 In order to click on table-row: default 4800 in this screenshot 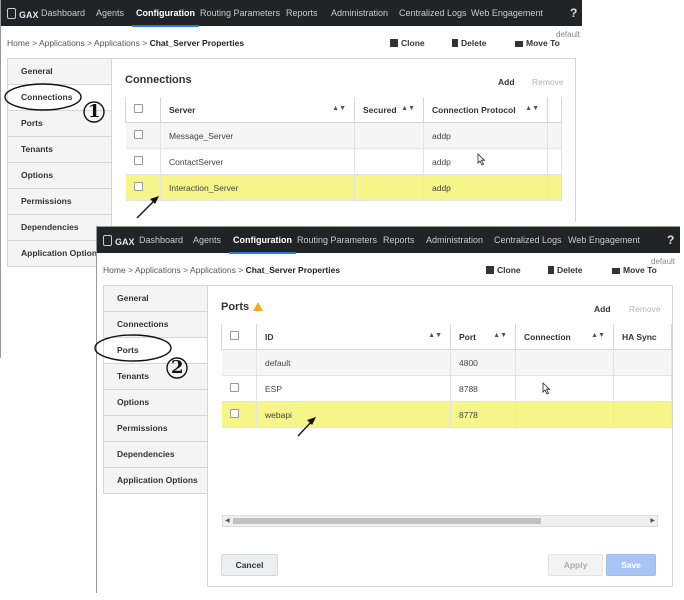, I will do `click(446, 362)`.